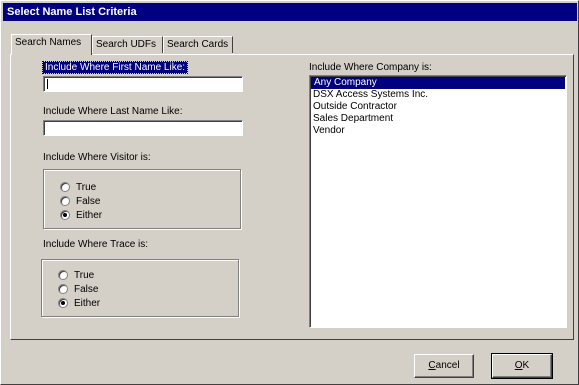  Describe the element at coordinates (86, 187) in the screenshot. I see `visitor-true-label: True` at that location.